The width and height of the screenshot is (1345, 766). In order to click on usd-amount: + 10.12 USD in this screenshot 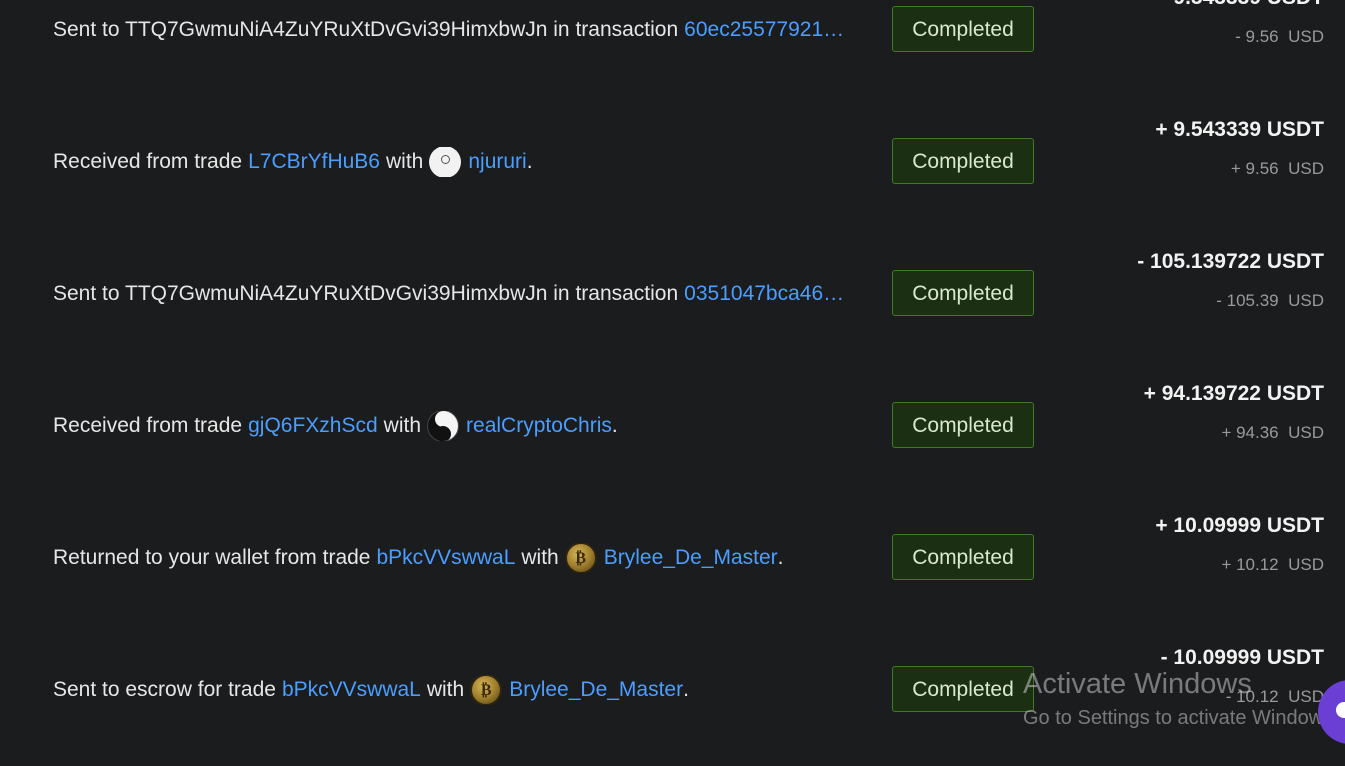, I will do `click(1272, 565)`.